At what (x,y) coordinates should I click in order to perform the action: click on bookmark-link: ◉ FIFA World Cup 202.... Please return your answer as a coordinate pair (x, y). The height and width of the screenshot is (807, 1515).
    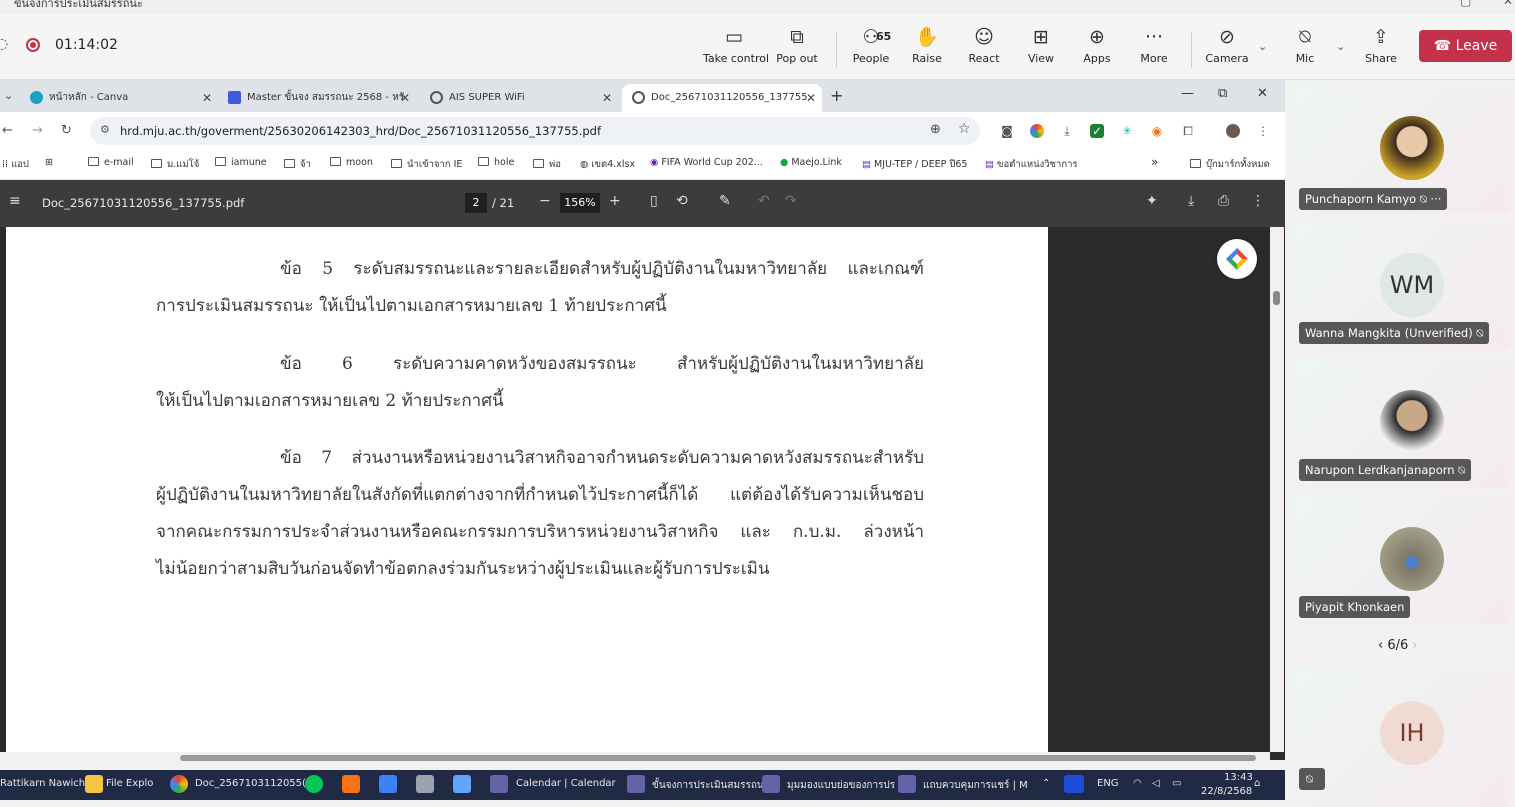
    Looking at the image, I should click on (706, 162).